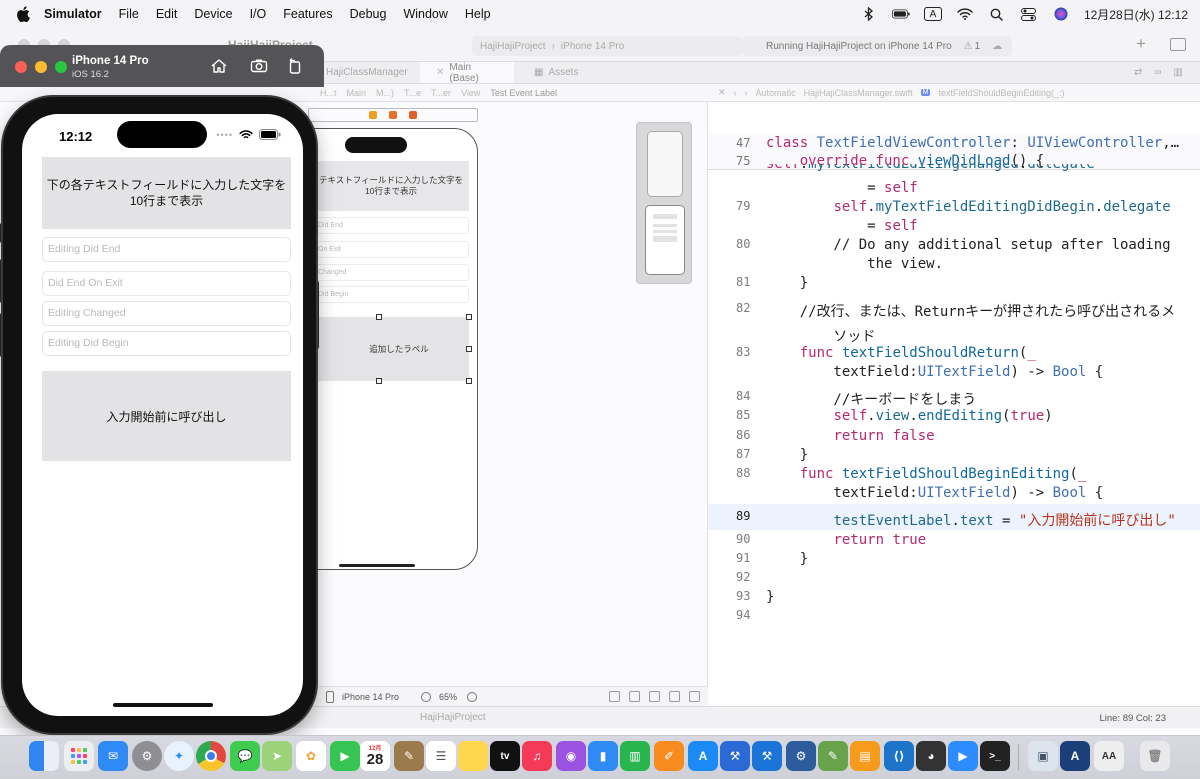 The height and width of the screenshot is (779, 1200). I want to click on forward-icon: ›, so click(746, 93).